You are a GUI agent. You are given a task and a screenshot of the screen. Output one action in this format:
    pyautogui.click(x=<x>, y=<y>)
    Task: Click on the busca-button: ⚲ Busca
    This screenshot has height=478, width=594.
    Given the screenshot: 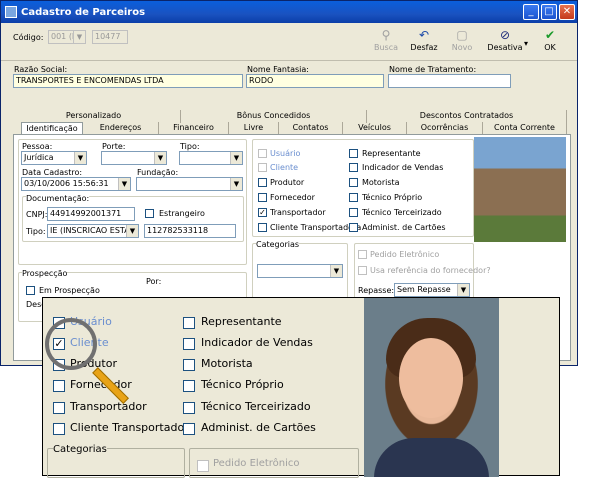 What is the action you would take?
    pyautogui.click(x=386, y=42)
    